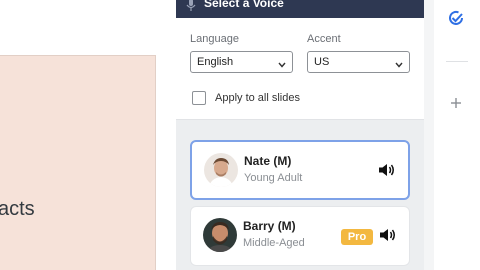 This screenshot has width=480, height=270. Describe the element at coordinates (274, 243) in the screenshot. I see `voice-description: Middle-Aged` at that location.